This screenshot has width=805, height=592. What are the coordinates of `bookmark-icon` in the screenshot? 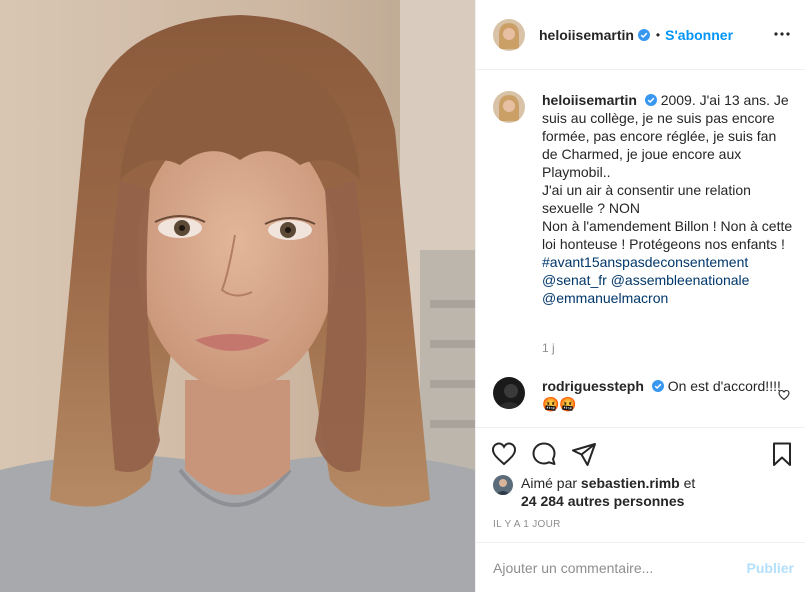 It's located at (782, 454).